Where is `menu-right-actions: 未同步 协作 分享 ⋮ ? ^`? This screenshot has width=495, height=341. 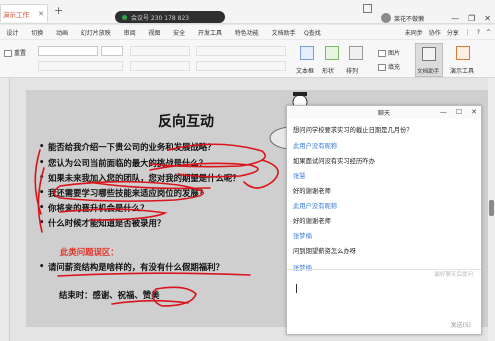 menu-right-actions: 未同步 协作 分享 ⋮ ? ^ is located at coordinates (450, 32).